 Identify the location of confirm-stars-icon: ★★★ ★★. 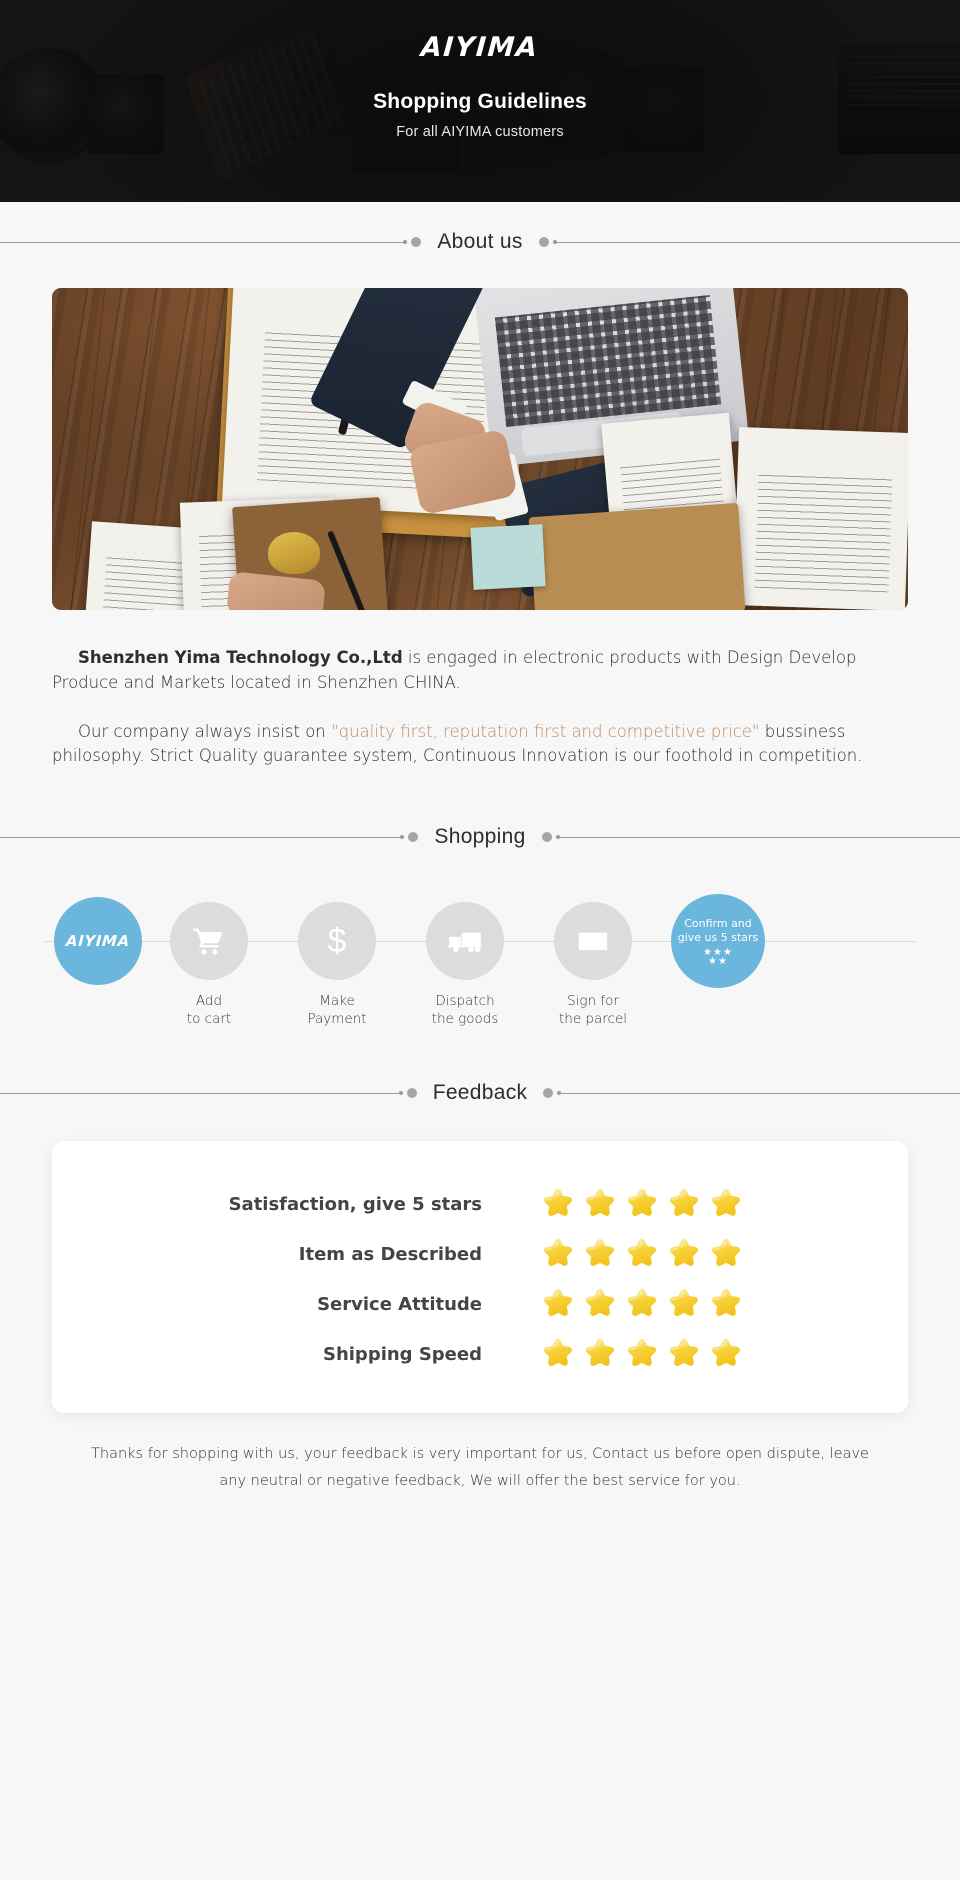
(718, 957).